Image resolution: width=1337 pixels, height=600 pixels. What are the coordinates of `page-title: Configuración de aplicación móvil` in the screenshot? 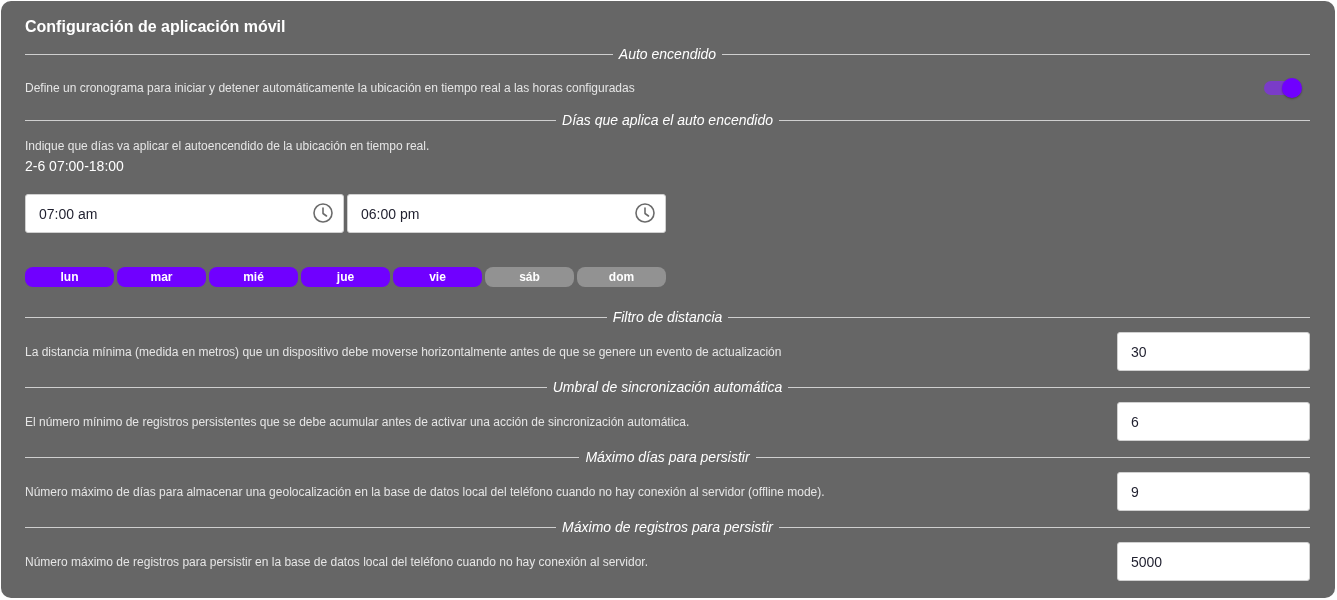 It's located at (156, 27).